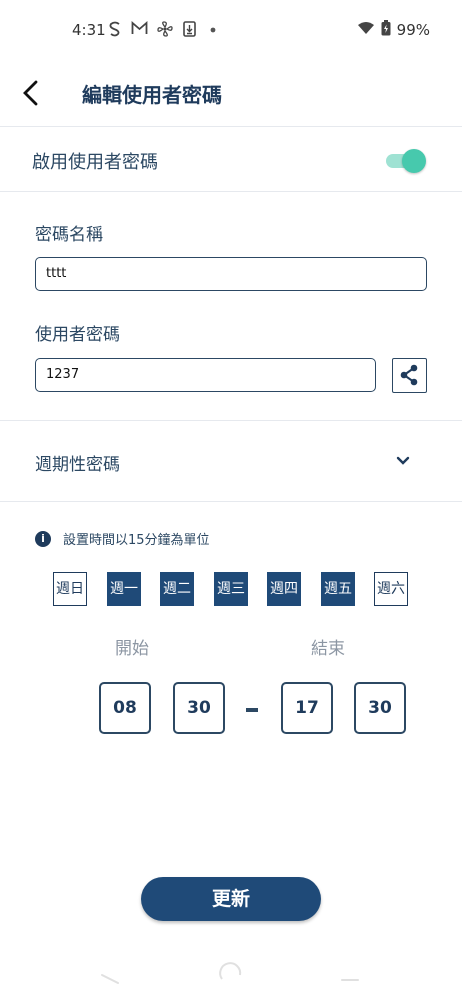 This screenshot has width=462, height=1004. Describe the element at coordinates (95, 162) in the screenshot. I see `enable-password-label: 啟用使用者密碼` at that location.